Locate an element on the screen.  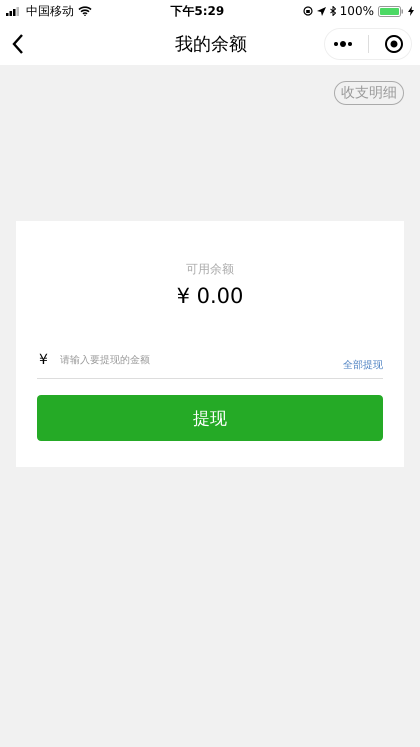
status-time: 下午5:29 is located at coordinates (197, 11).